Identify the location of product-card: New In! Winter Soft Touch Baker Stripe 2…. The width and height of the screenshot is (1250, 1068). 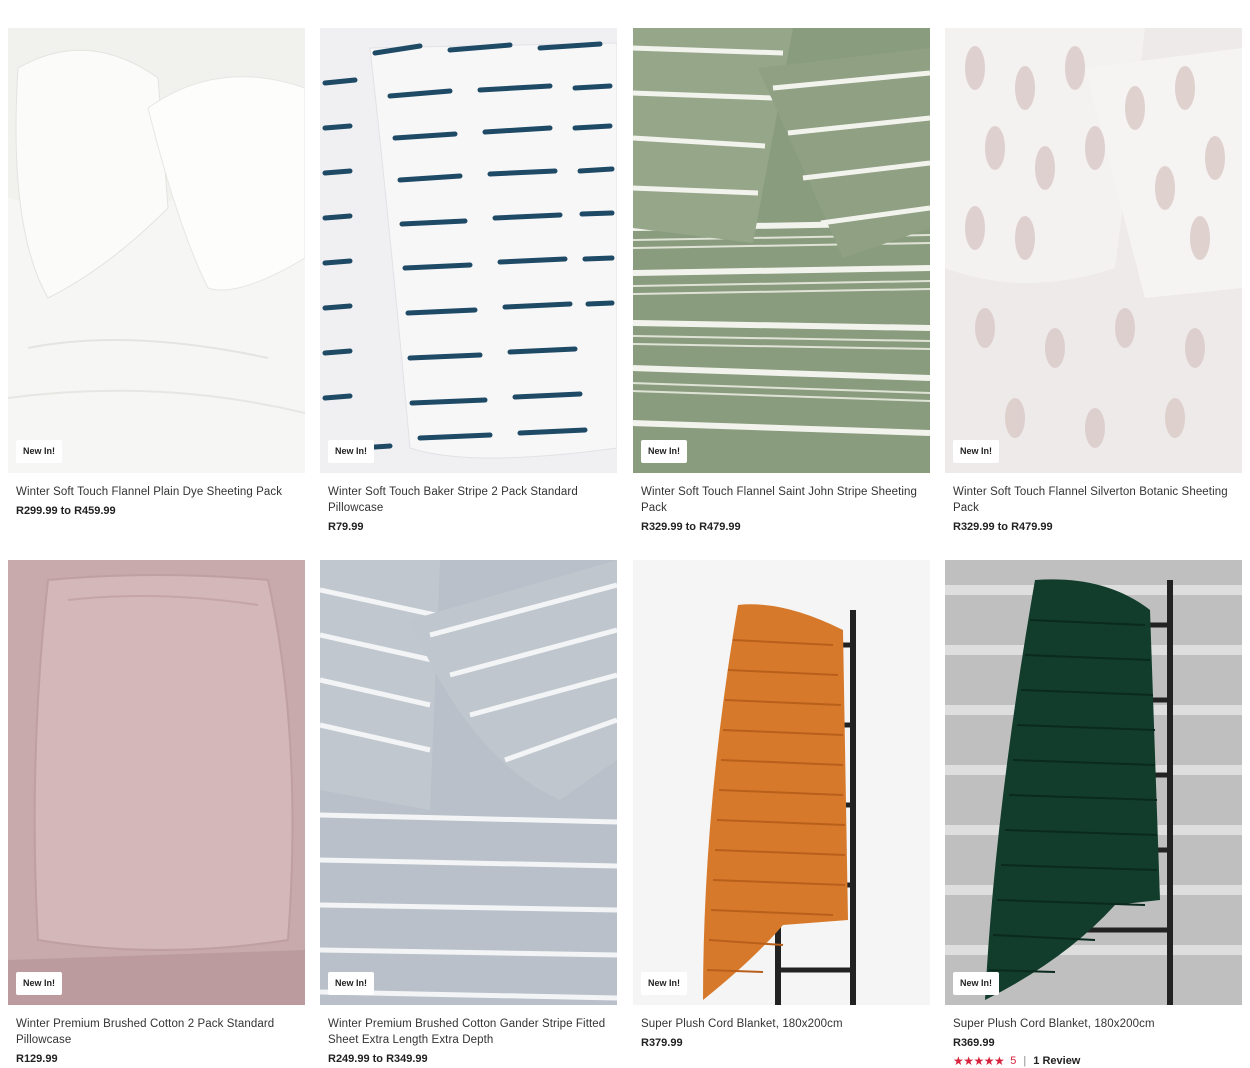
(468, 281).